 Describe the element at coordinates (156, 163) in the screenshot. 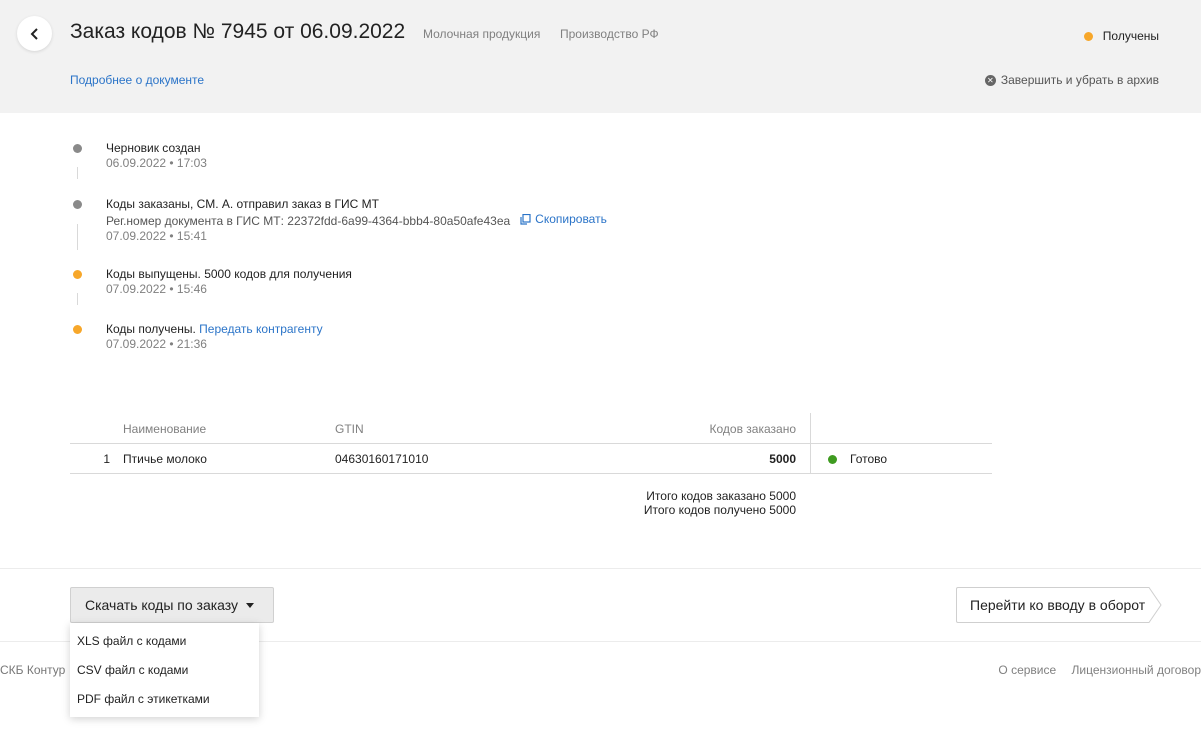

I see `event-time: 06.09.2022 • 17:03` at that location.